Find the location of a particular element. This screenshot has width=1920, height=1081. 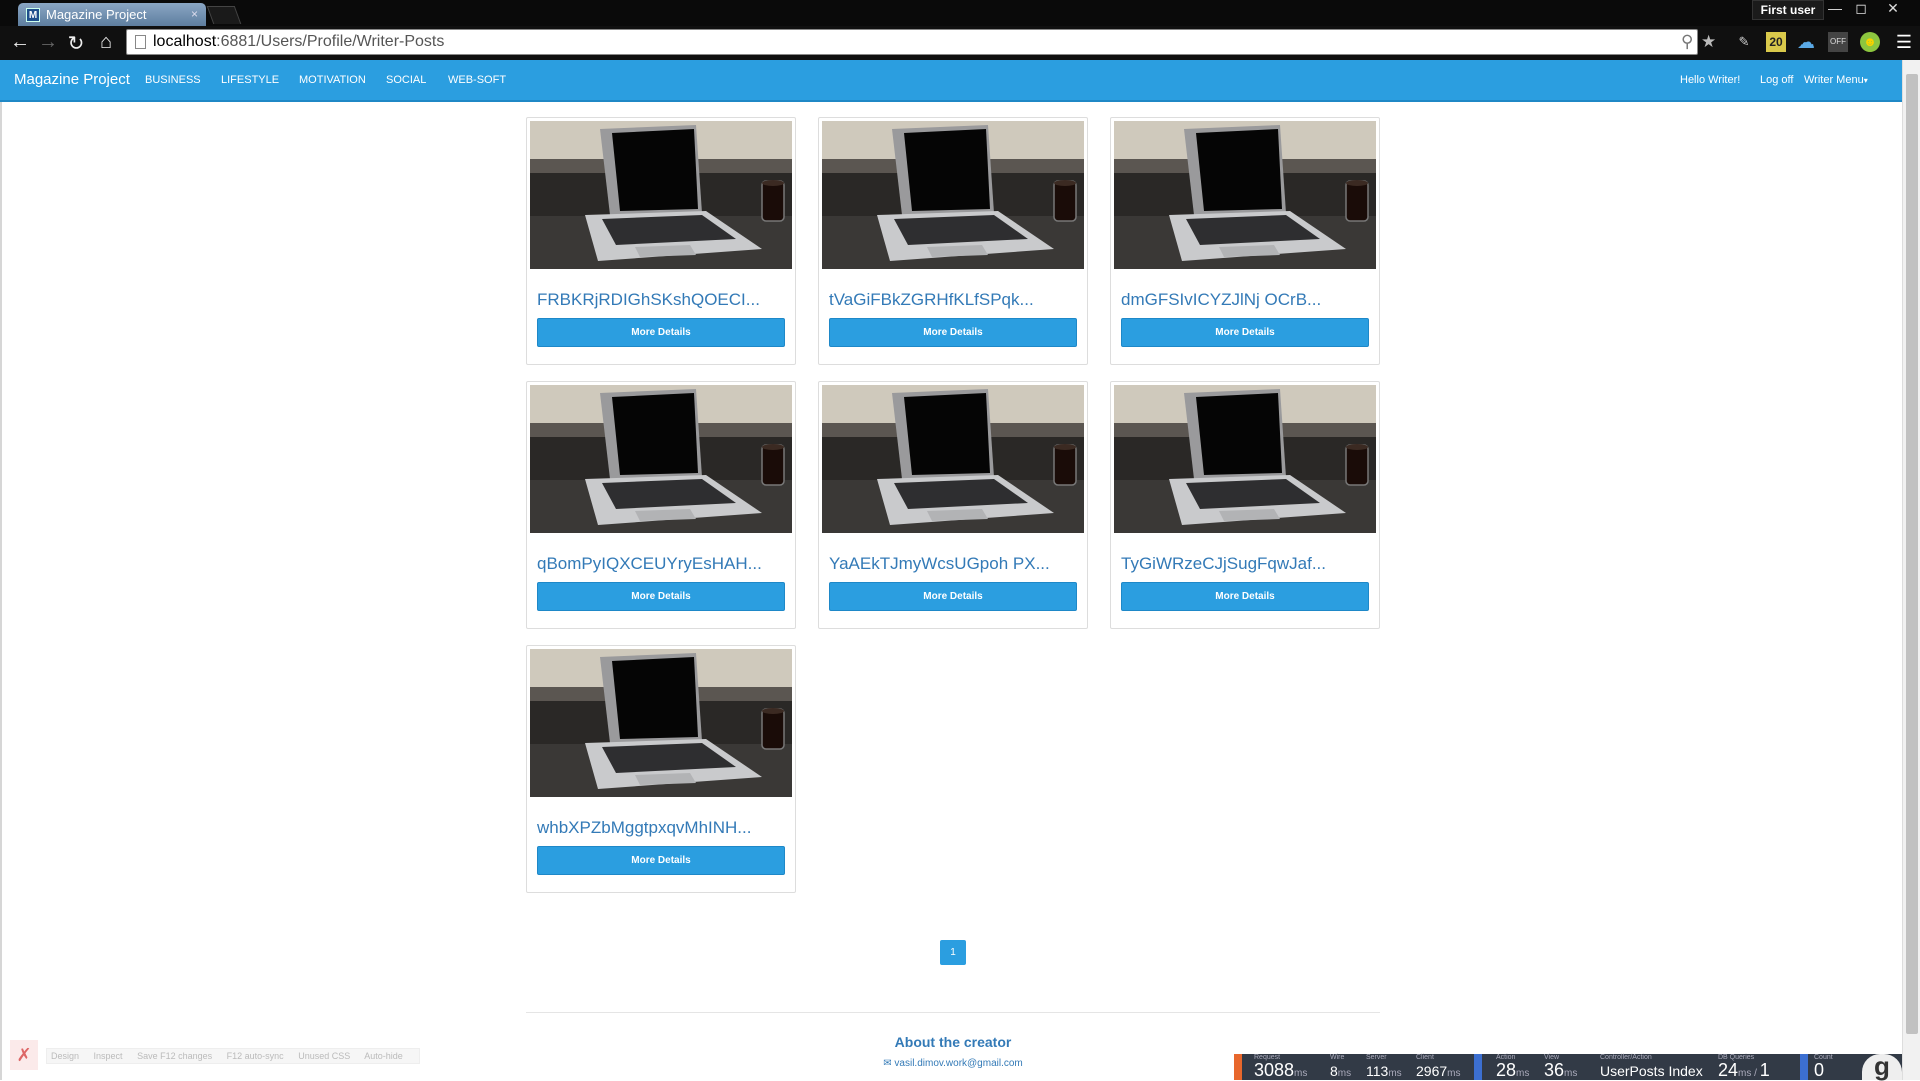

pencil-extension-icon: ✎ is located at coordinates (1744, 42).